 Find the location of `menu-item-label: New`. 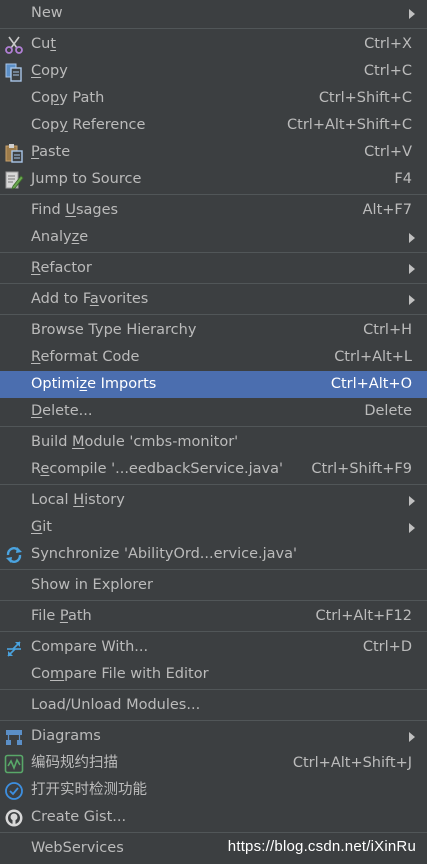

menu-item-label: New is located at coordinates (47, 13).